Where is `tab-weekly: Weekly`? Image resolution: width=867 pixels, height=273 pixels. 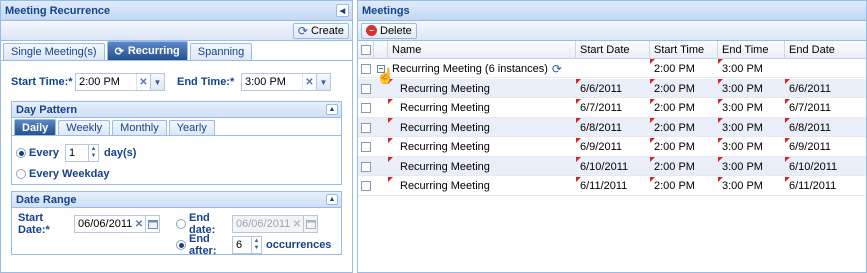
tab-weekly: Weekly is located at coordinates (84, 127).